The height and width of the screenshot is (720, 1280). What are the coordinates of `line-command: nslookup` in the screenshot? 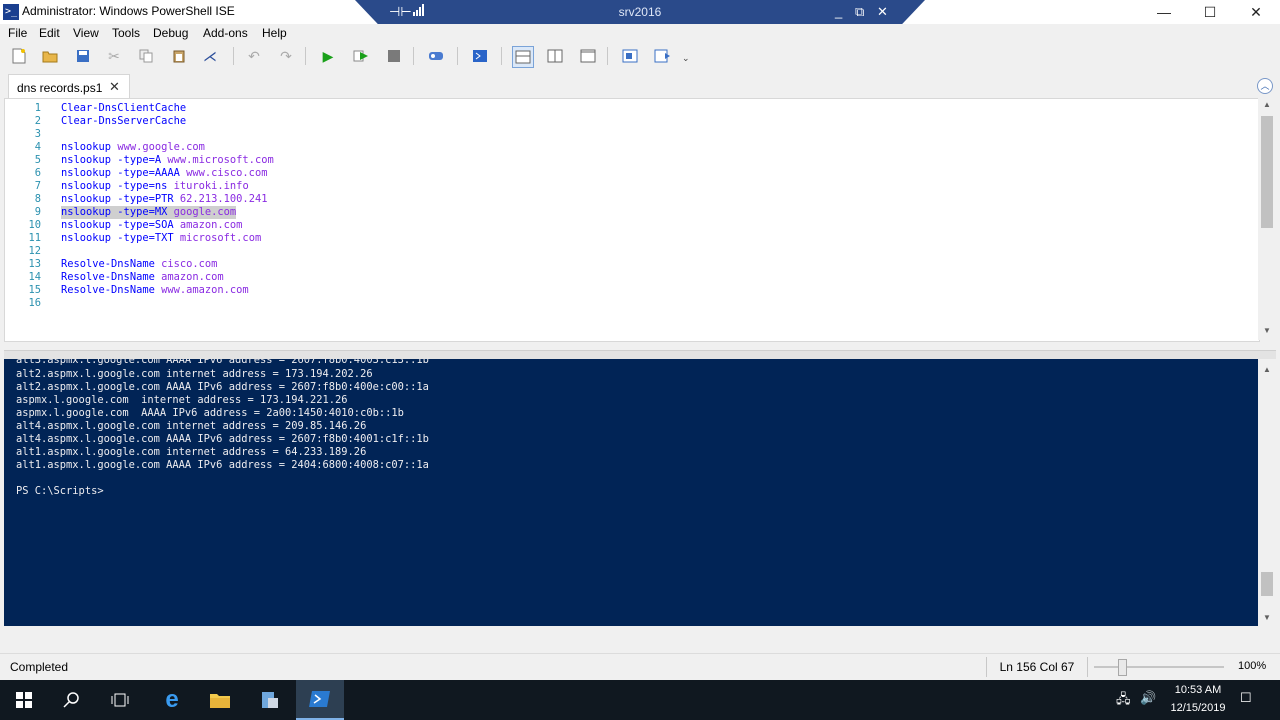 It's located at (86, 147).